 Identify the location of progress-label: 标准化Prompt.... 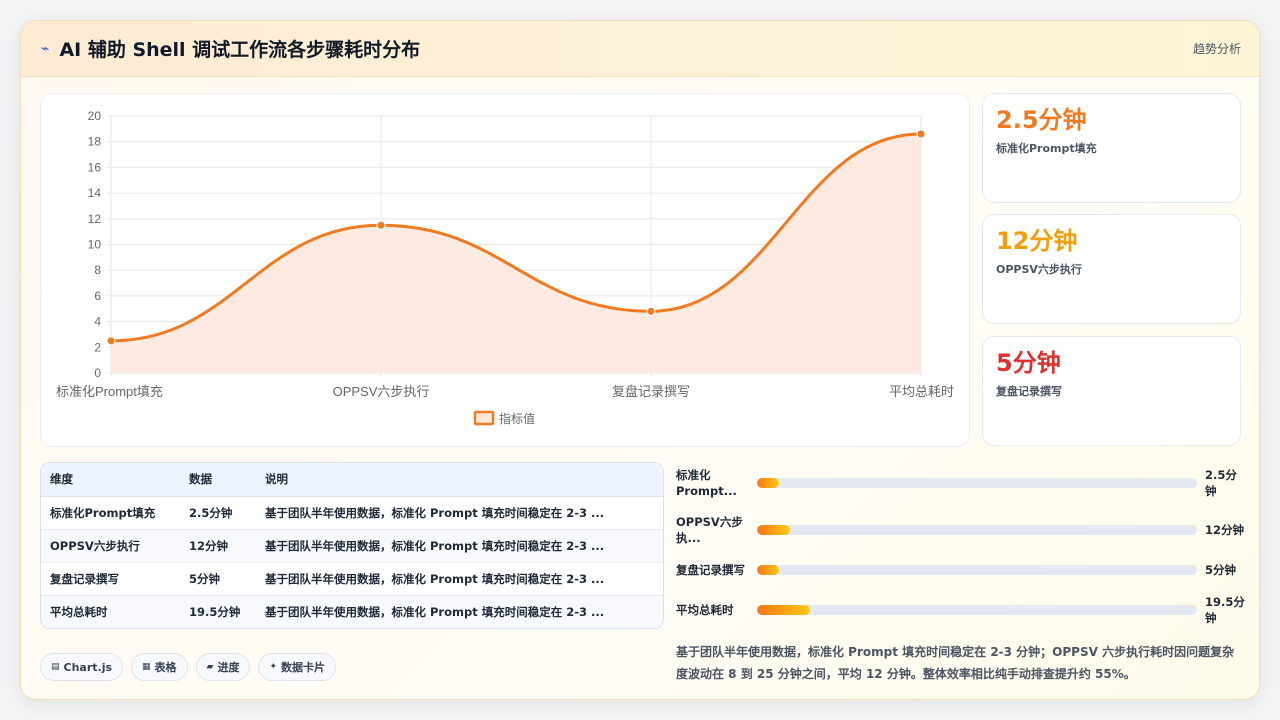
(706, 483).